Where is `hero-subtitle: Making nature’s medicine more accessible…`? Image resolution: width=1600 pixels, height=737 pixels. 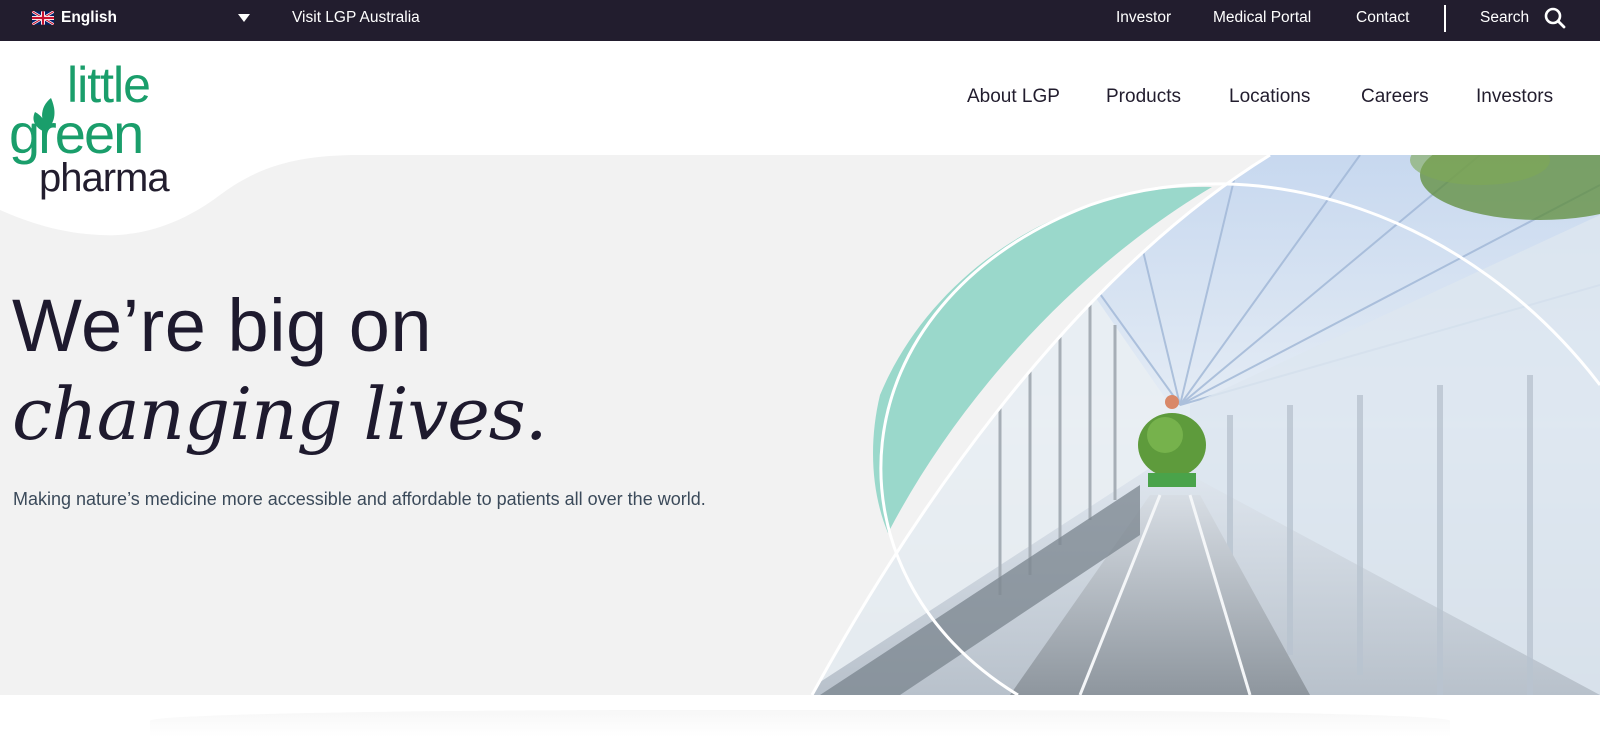
hero-subtitle: Making nature’s medicine more accessible… is located at coordinates (359, 499).